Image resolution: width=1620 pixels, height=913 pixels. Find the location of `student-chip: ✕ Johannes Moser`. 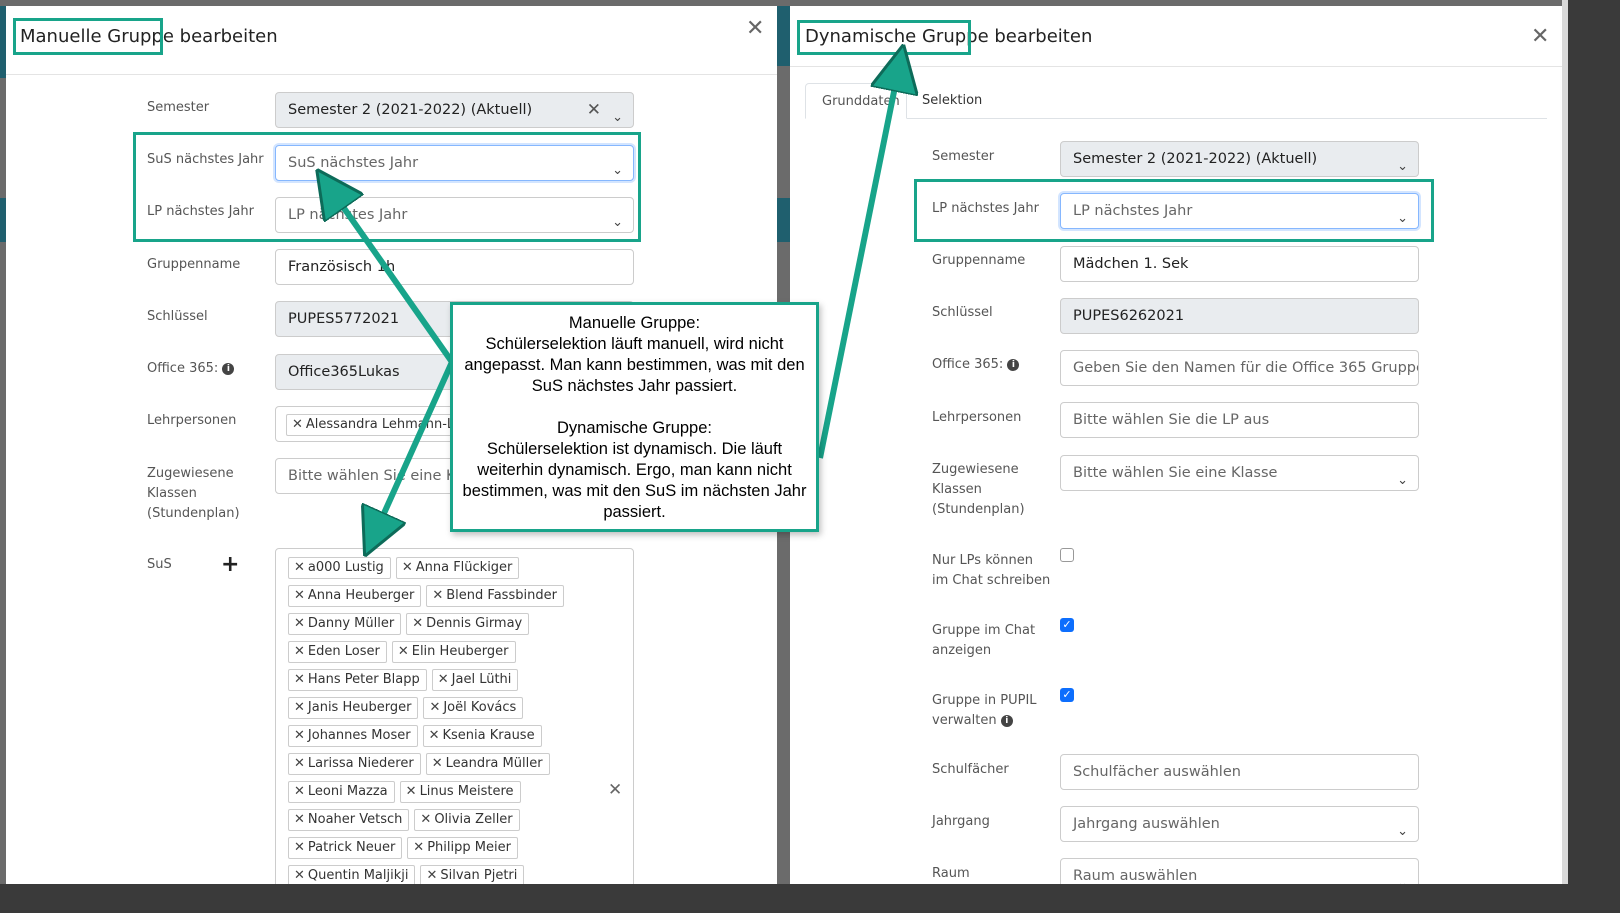

student-chip: ✕ Johannes Moser is located at coordinates (353, 736).